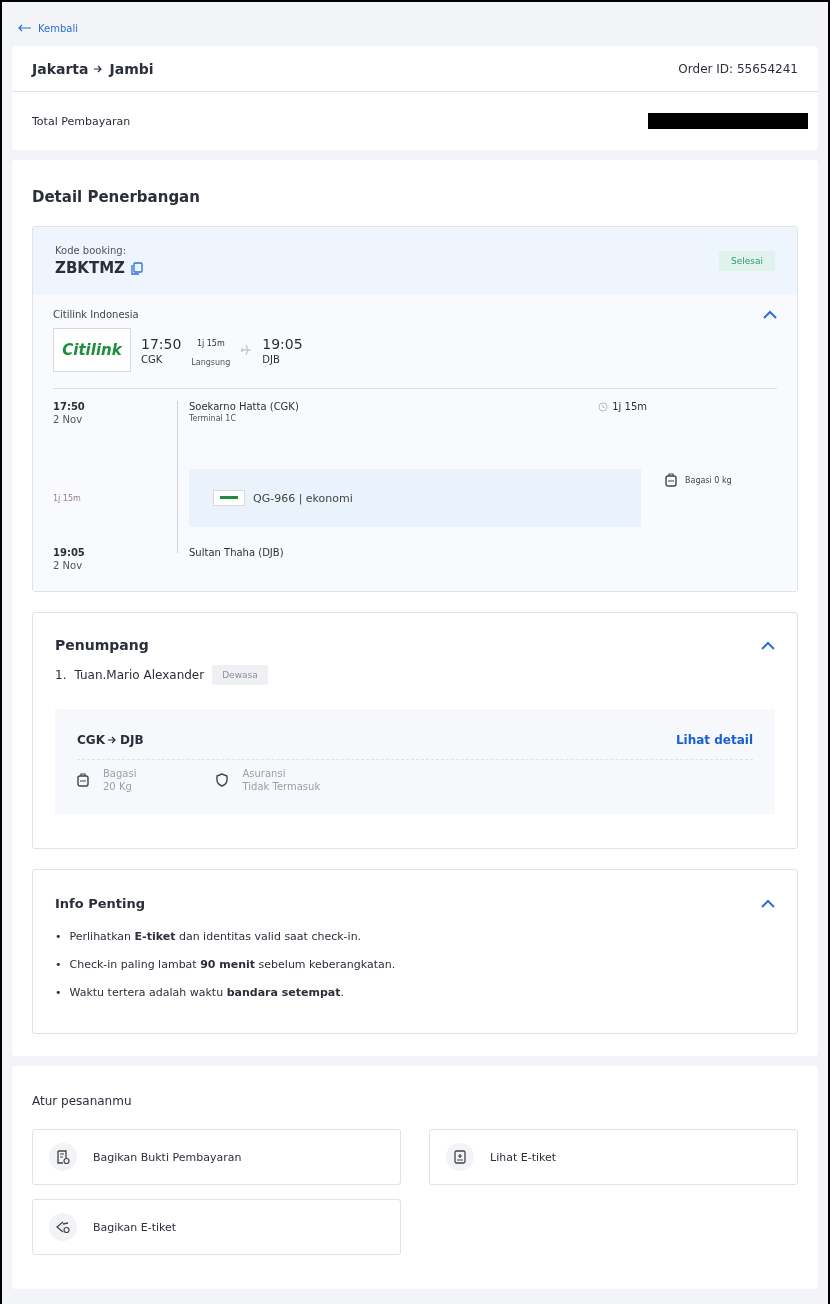 The height and width of the screenshot is (1304, 830). I want to click on route-origin: CGK, so click(91, 740).